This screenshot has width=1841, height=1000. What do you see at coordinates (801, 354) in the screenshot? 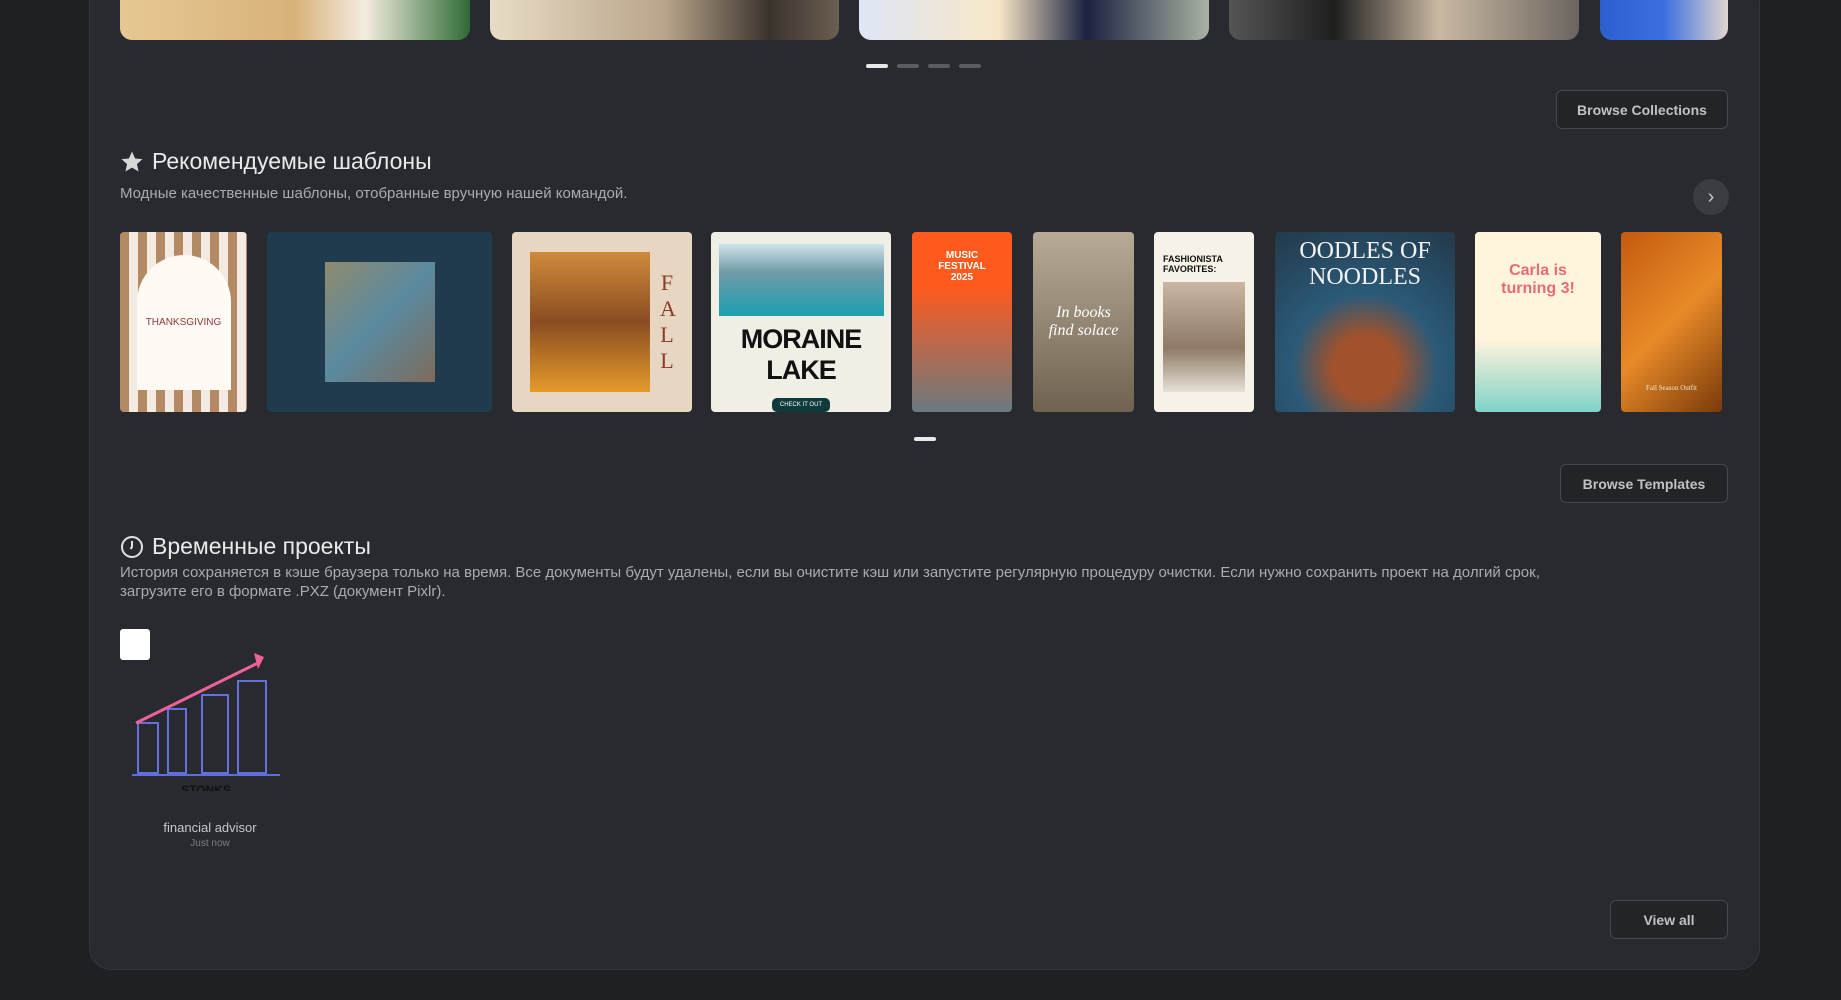
I see `template-label: MORAINE LAKE` at bounding box center [801, 354].